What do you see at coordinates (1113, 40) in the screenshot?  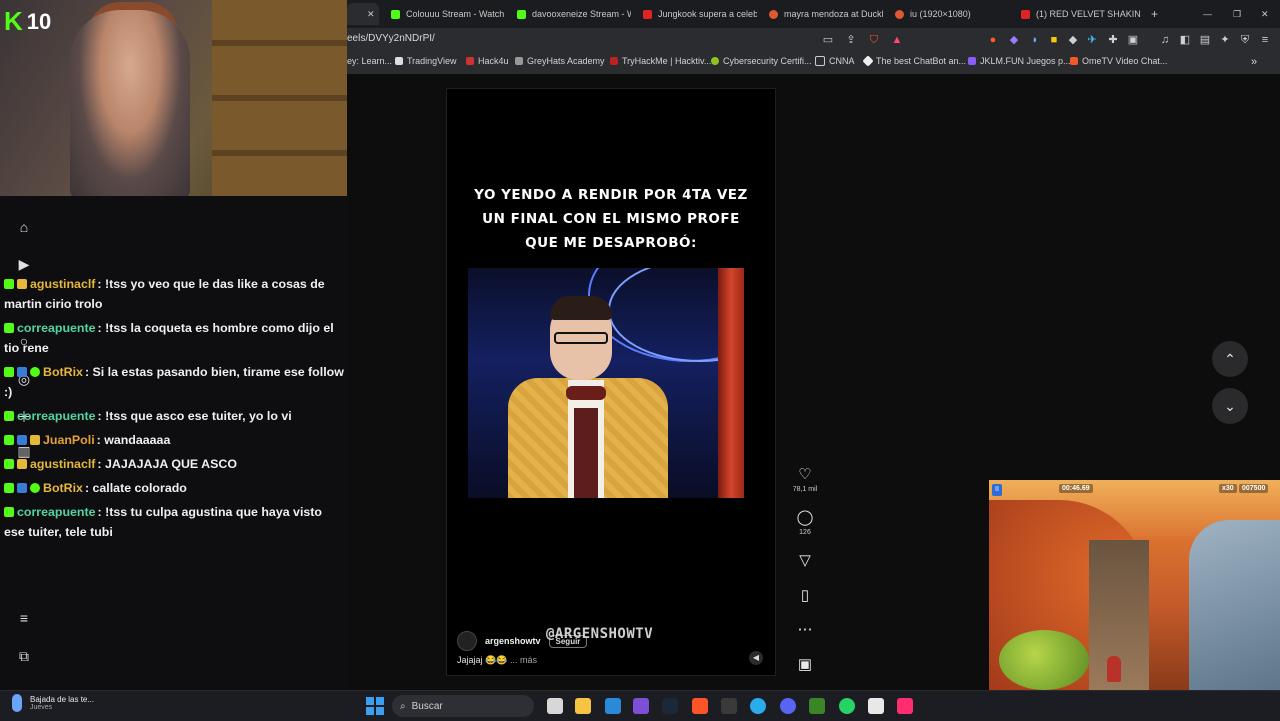 I see `puzzle-icon: ✚` at bounding box center [1113, 40].